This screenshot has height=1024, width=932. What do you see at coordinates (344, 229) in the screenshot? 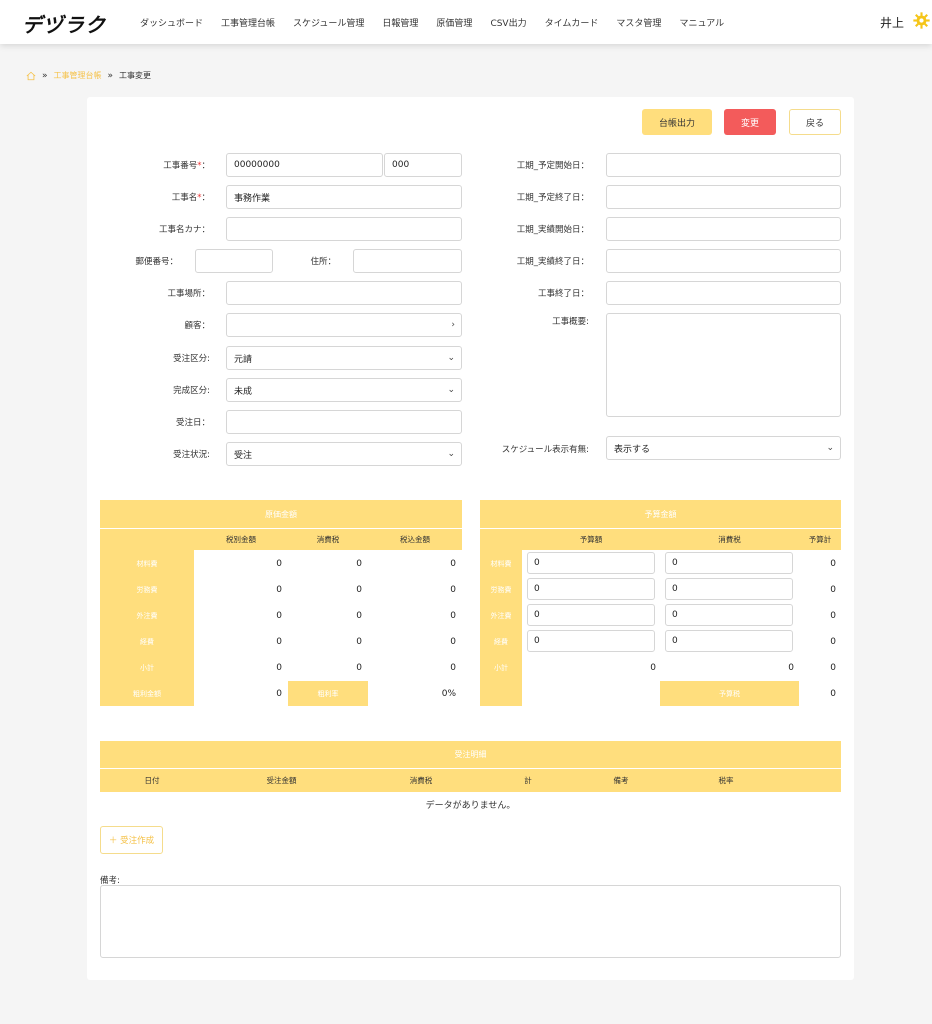
I see `project-kana-input` at bounding box center [344, 229].